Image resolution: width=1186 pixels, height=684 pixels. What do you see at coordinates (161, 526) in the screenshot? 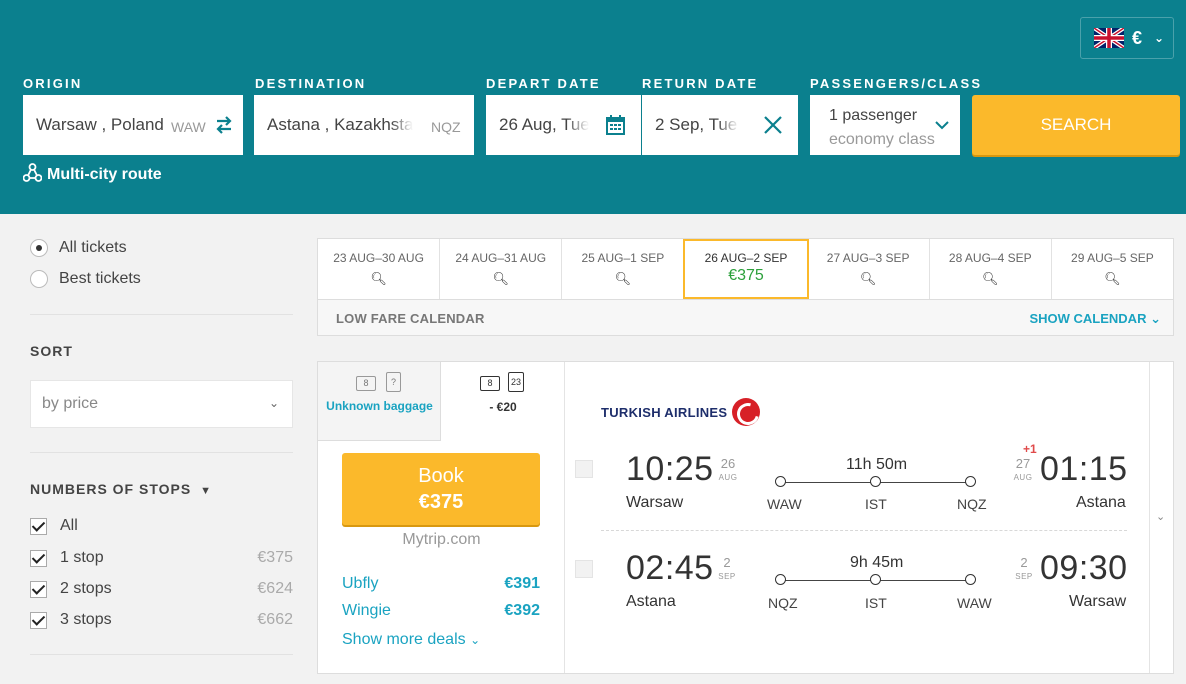
I see `stops-option-all: All` at bounding box center [161, 526].